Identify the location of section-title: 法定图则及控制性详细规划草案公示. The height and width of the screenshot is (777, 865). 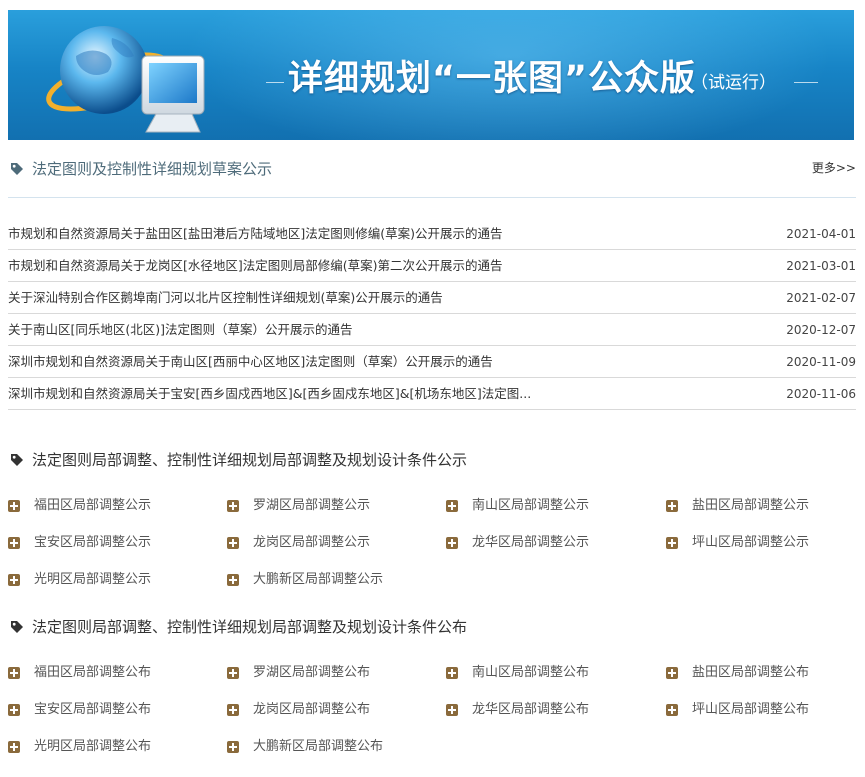
(152, 169).